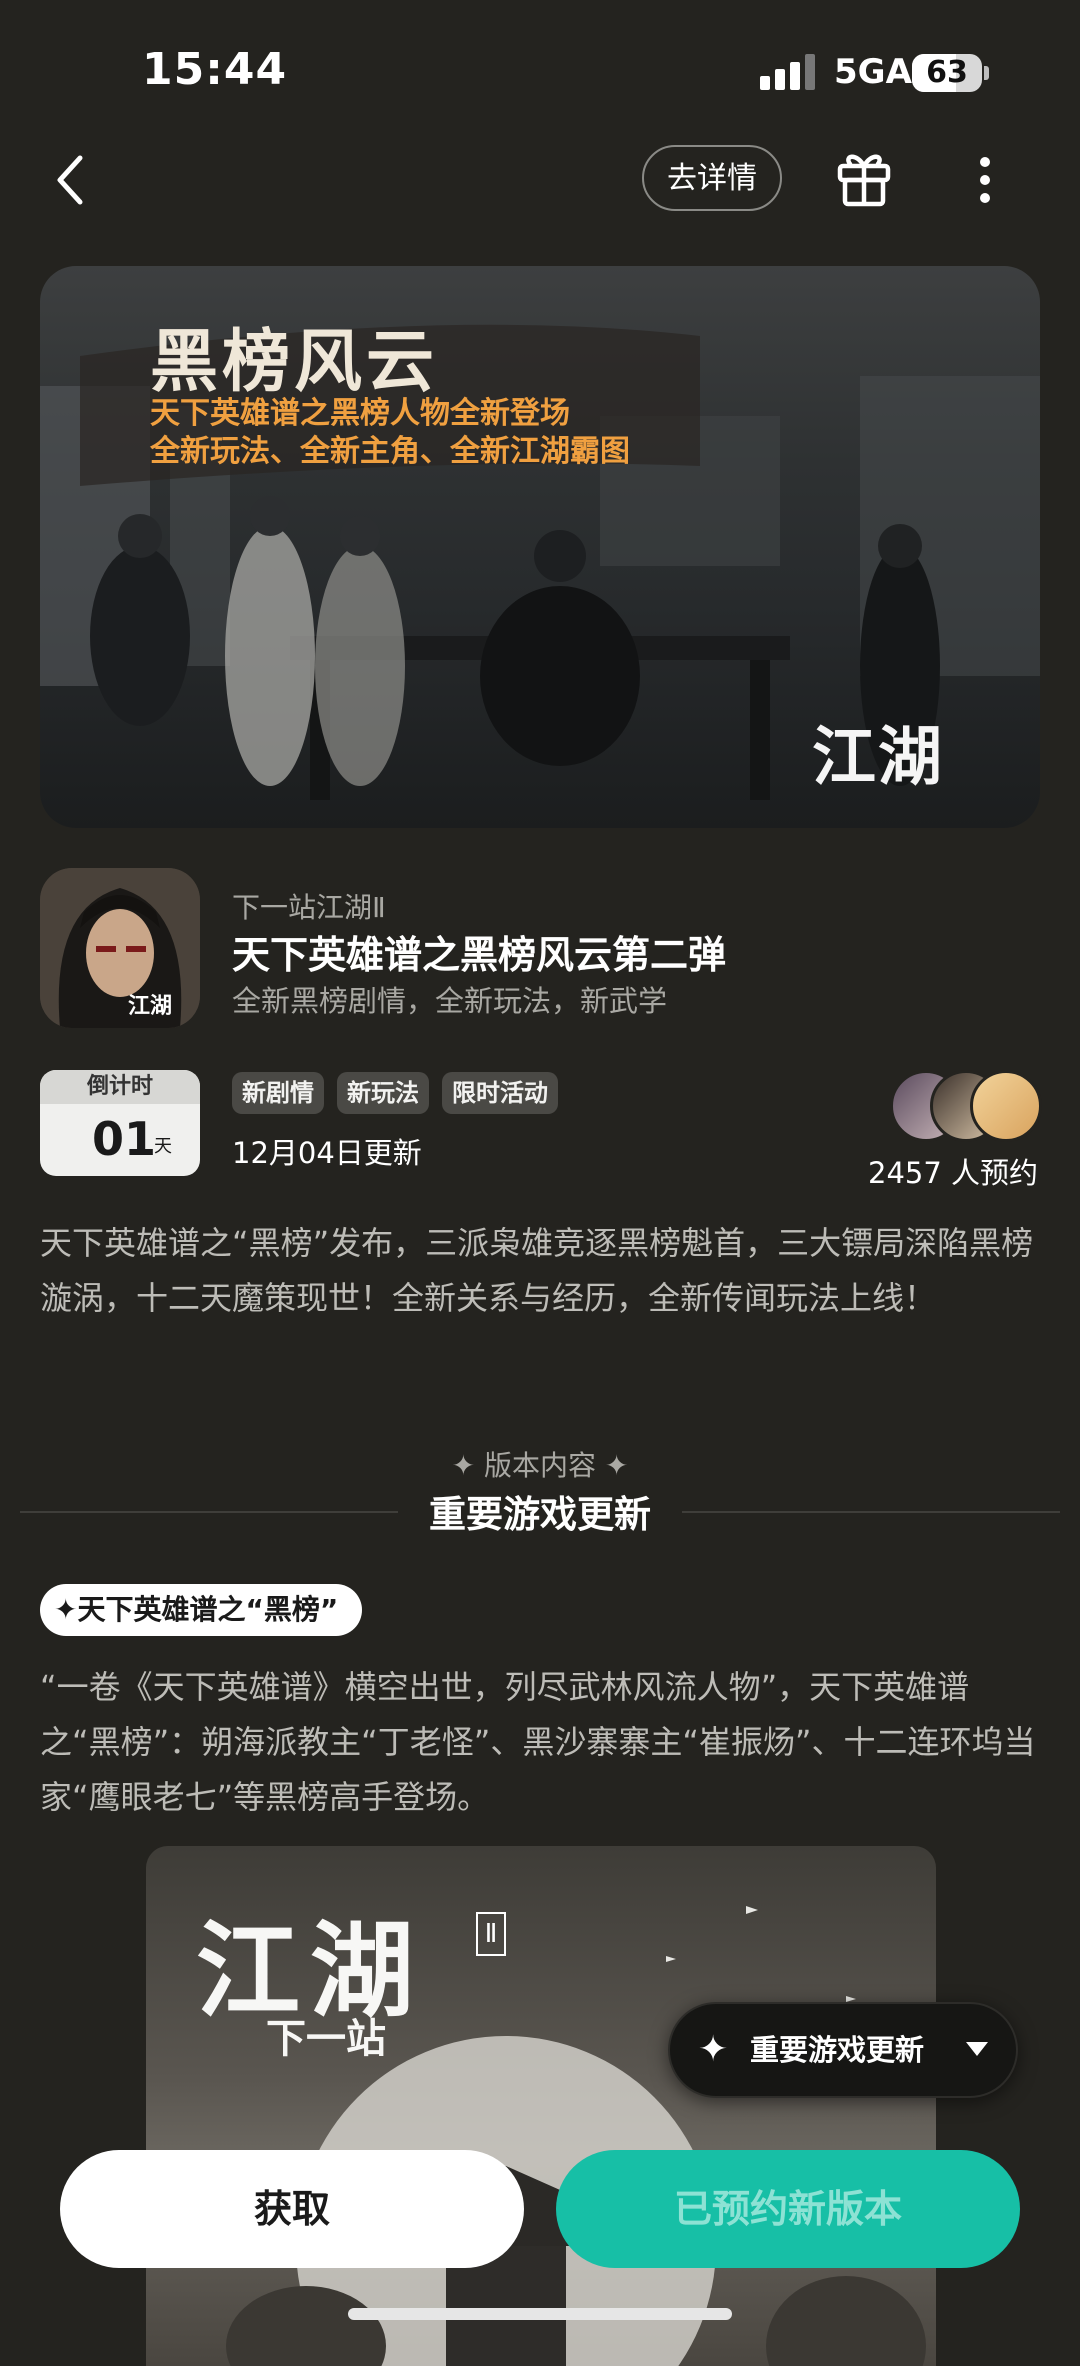 Image resolution: width=1080 pixels, height=2366 pixels. What do you see at coordinates (837, 2050) in the screenshot?
I see `dropdown-label: 重要游戏更新` at bounding box center [837, 2050].